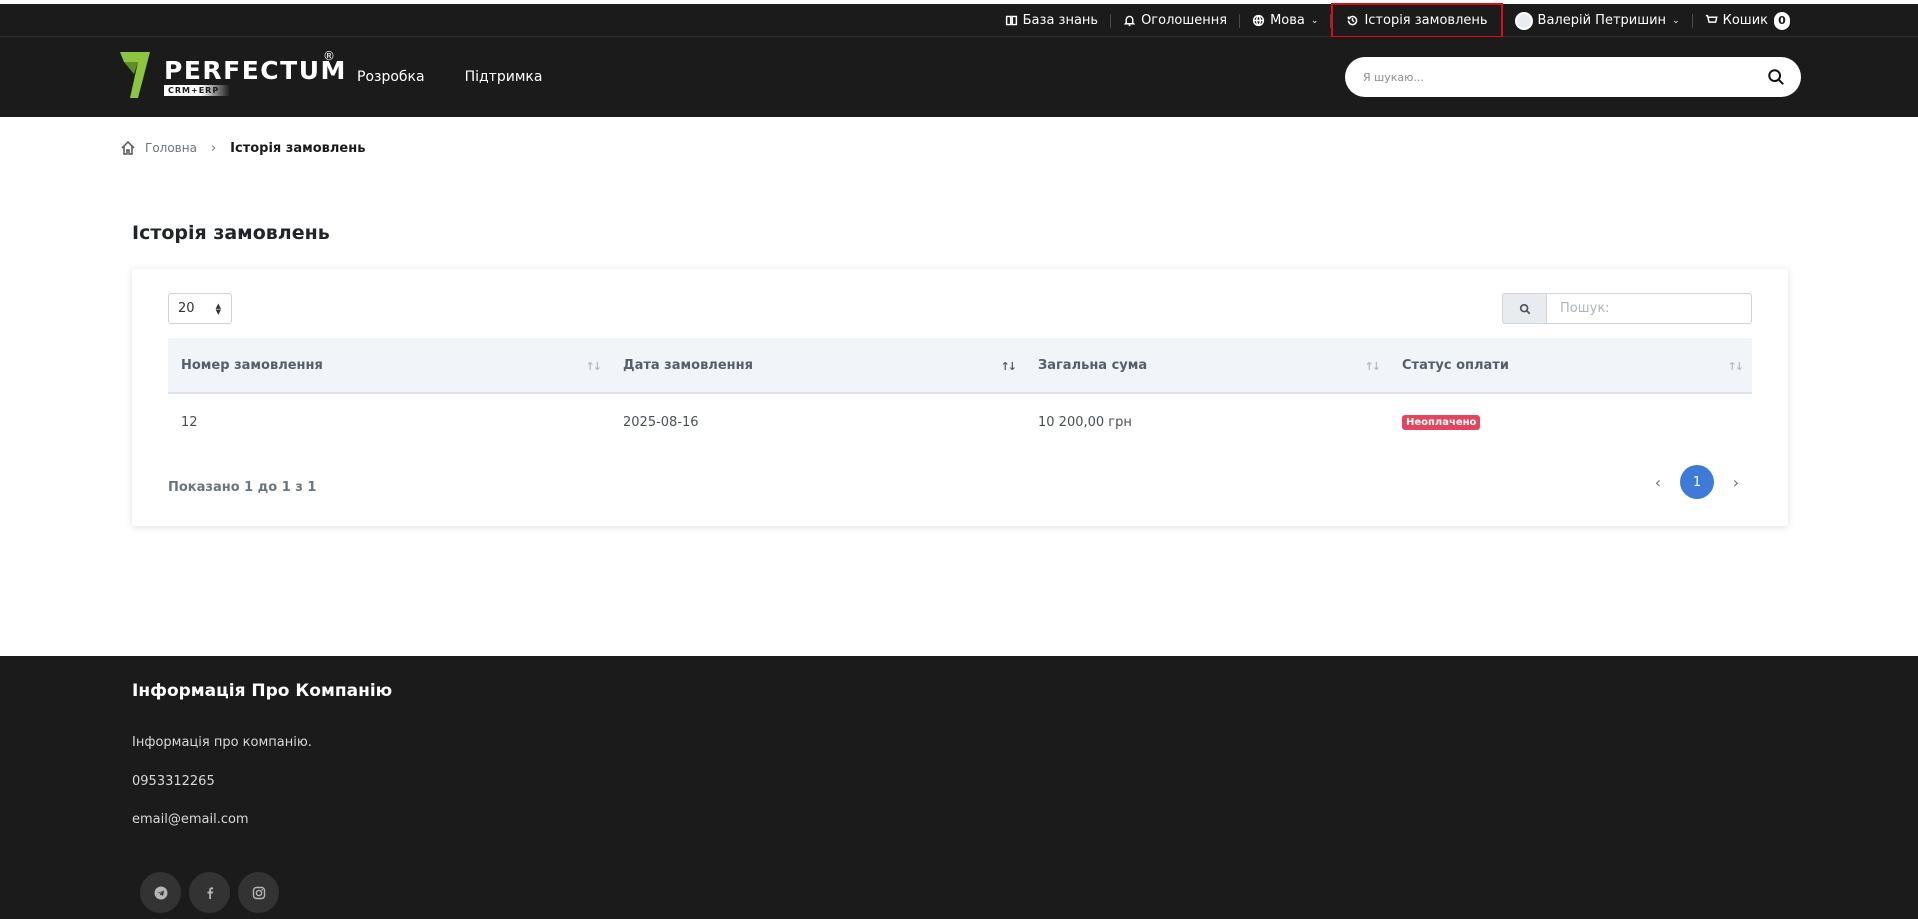  I want to click on social-links, so click(209, 892).